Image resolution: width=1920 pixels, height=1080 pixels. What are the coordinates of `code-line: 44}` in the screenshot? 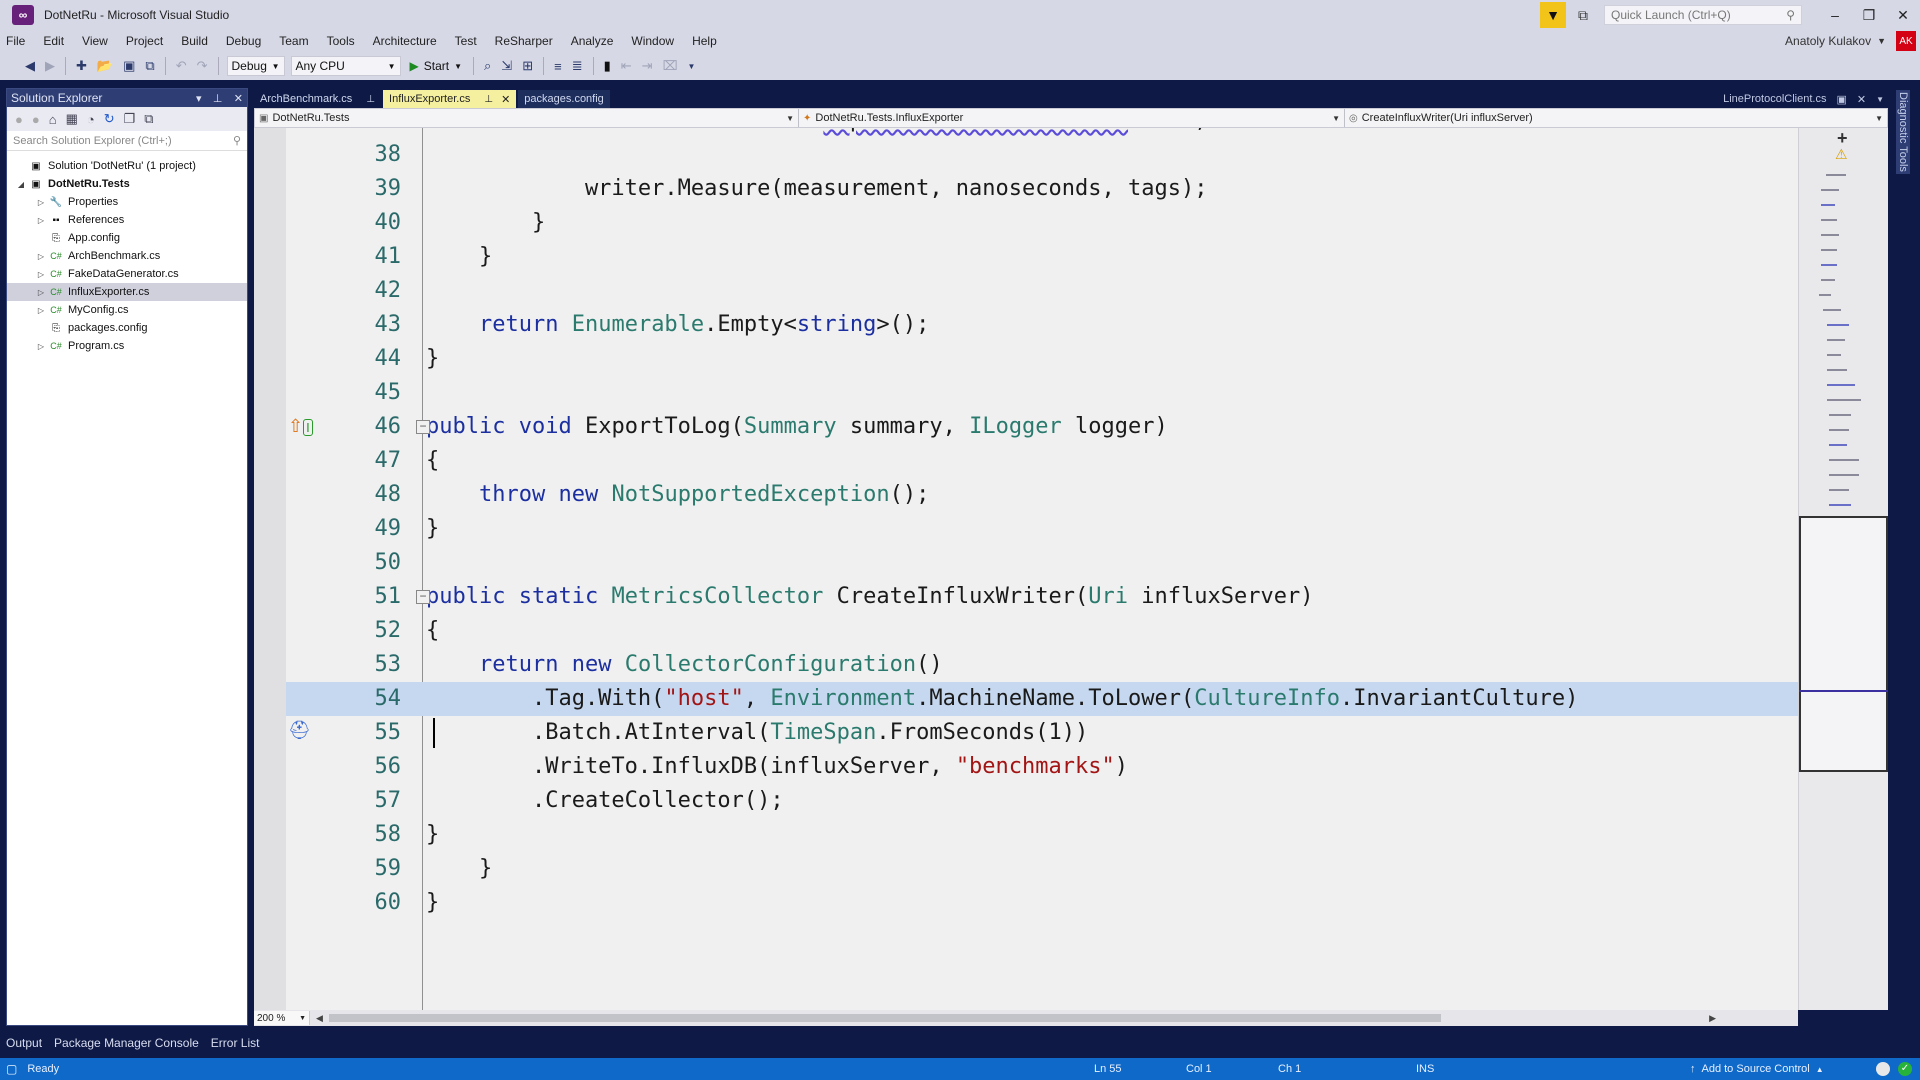 It's located at (1042, 359).